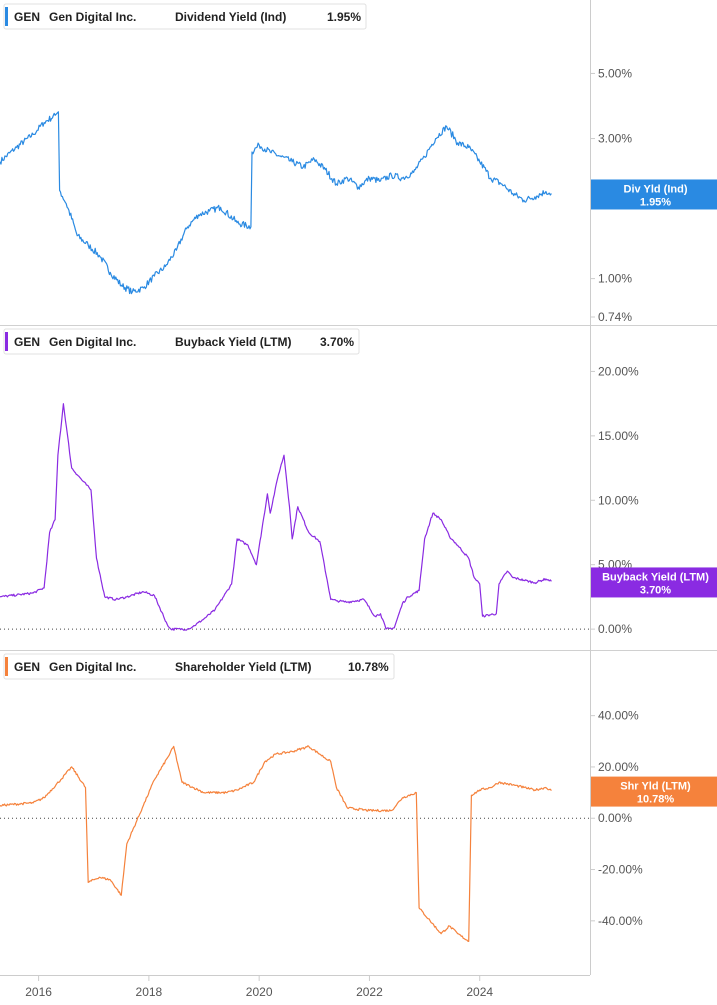 The height and width of the screenshot is (1005, 717). Describe the element at coordinates (233, 342) in the screenshot. I see `legend-metric: Buyback Yield (LTM)` at that location.